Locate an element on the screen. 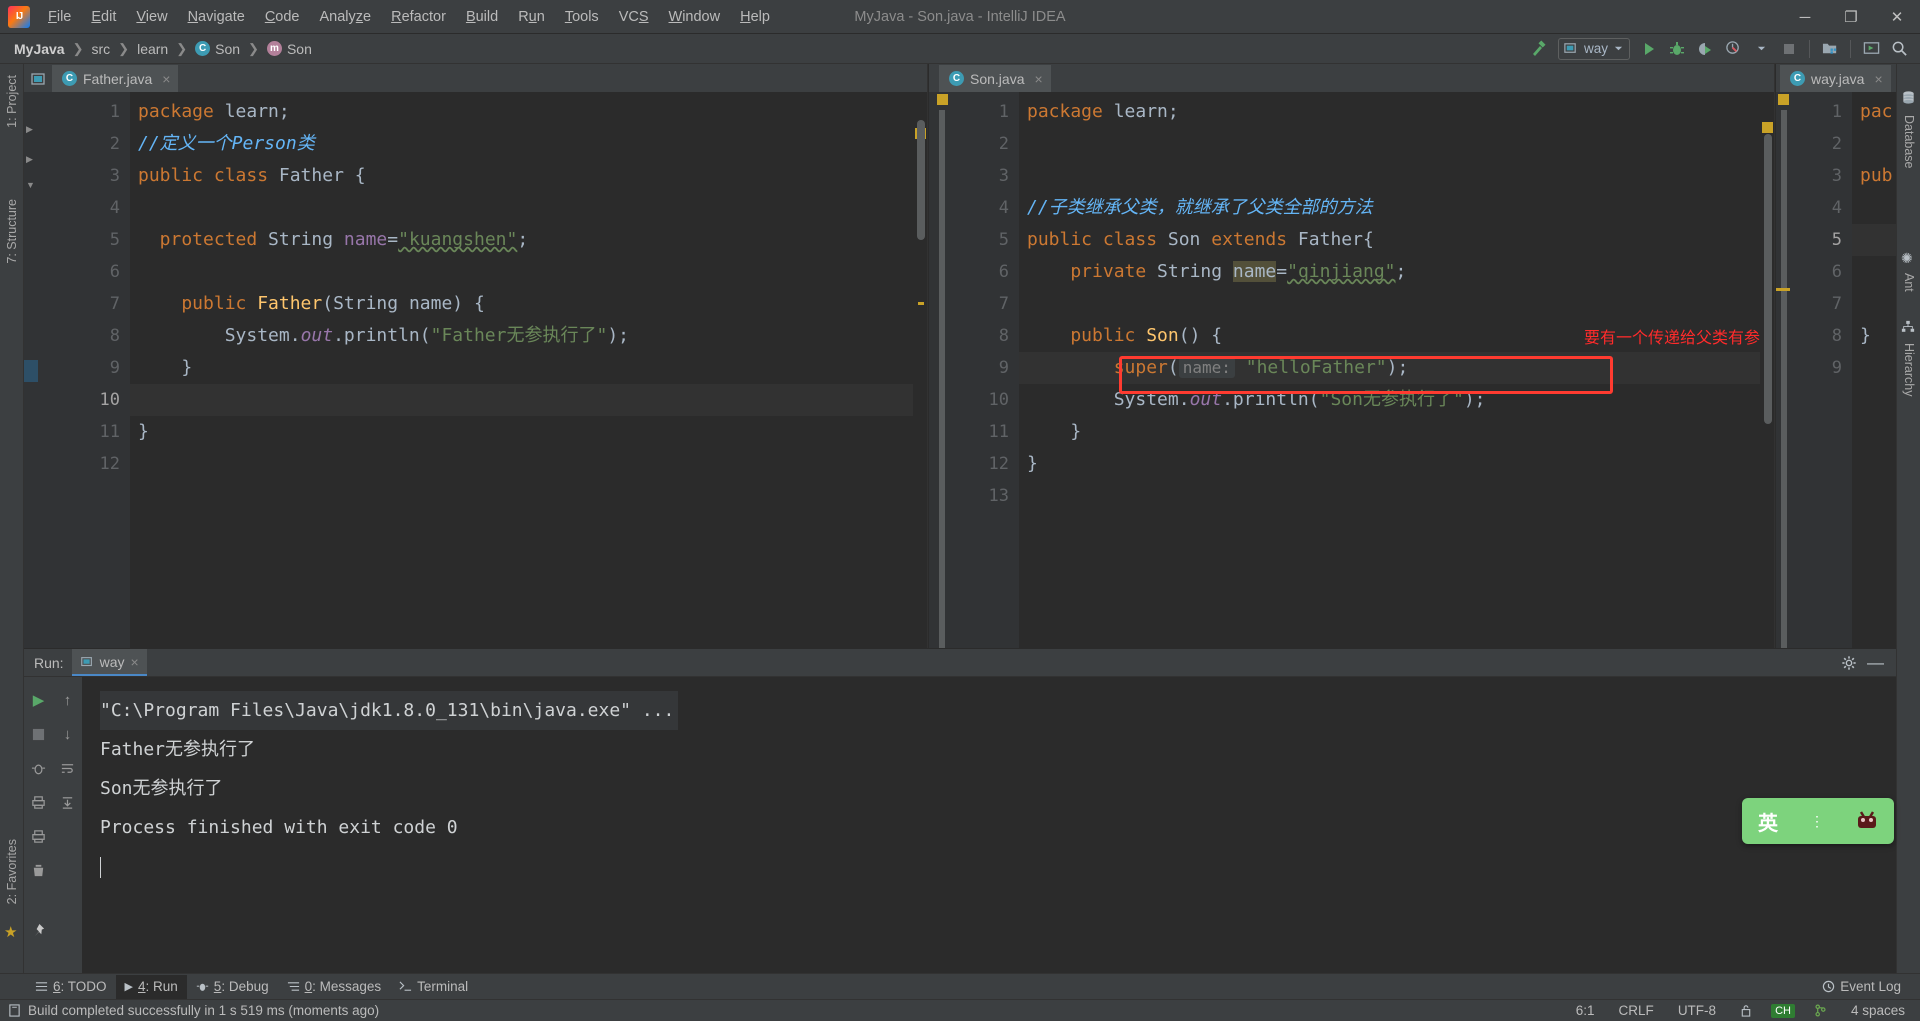  menu-build: Build is located at coordinates (482, 17).